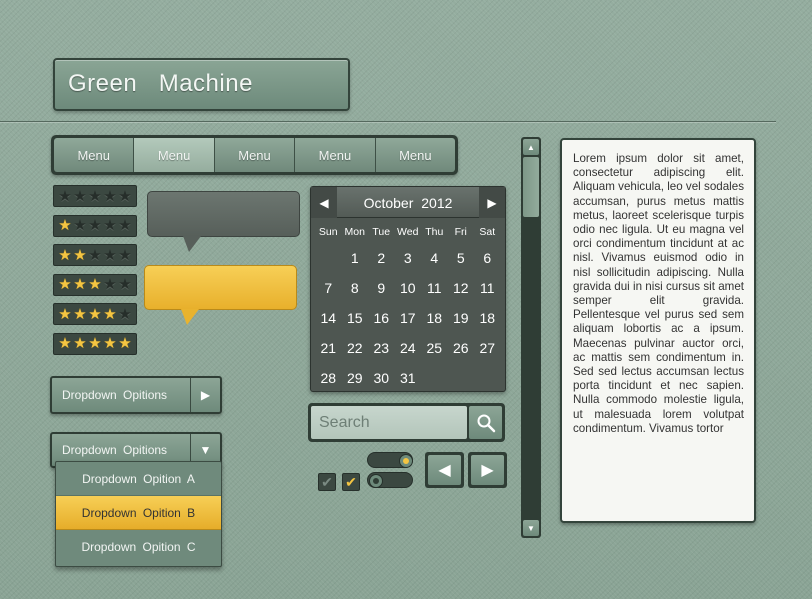 The image size is (812, 599). I want to click on calendar-day: 4, so click(434, 258).